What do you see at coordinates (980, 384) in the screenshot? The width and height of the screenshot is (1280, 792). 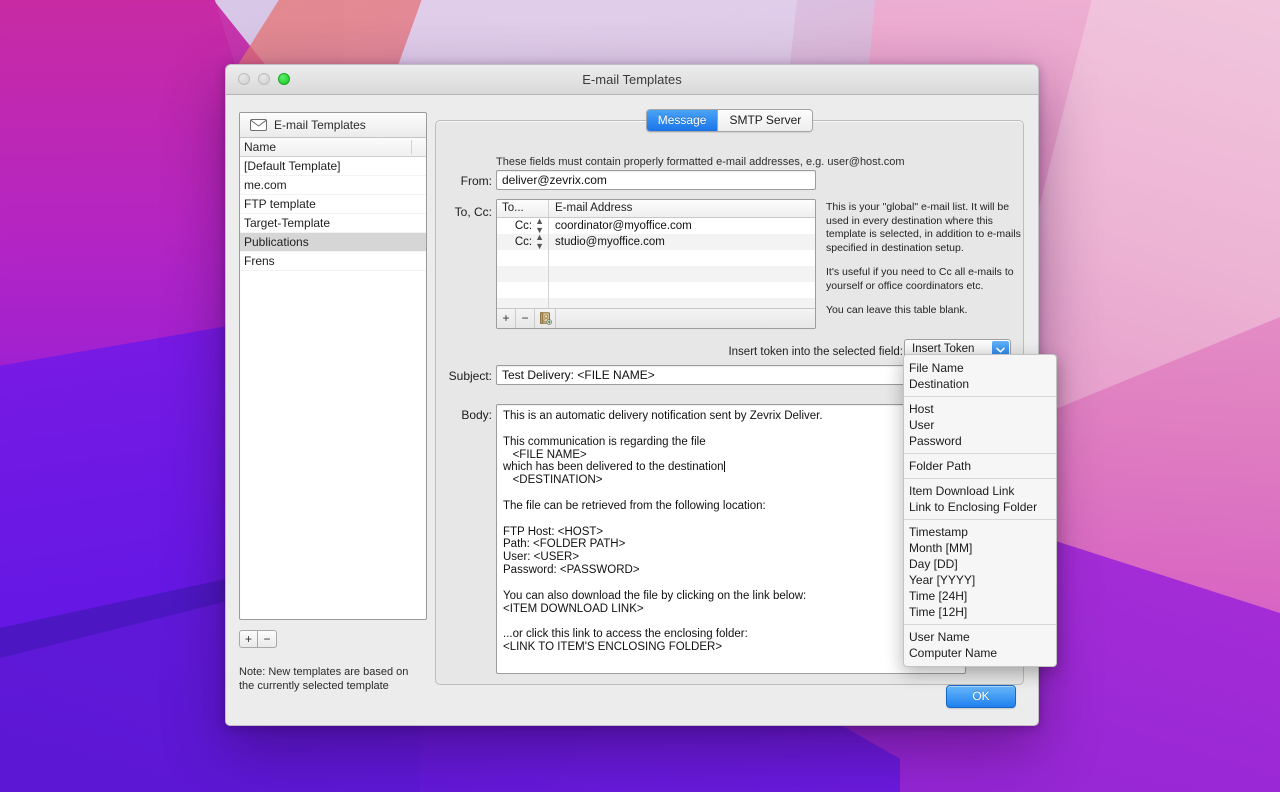 I see `menu-item-destination: Destination` at bounding box center [980, 384].